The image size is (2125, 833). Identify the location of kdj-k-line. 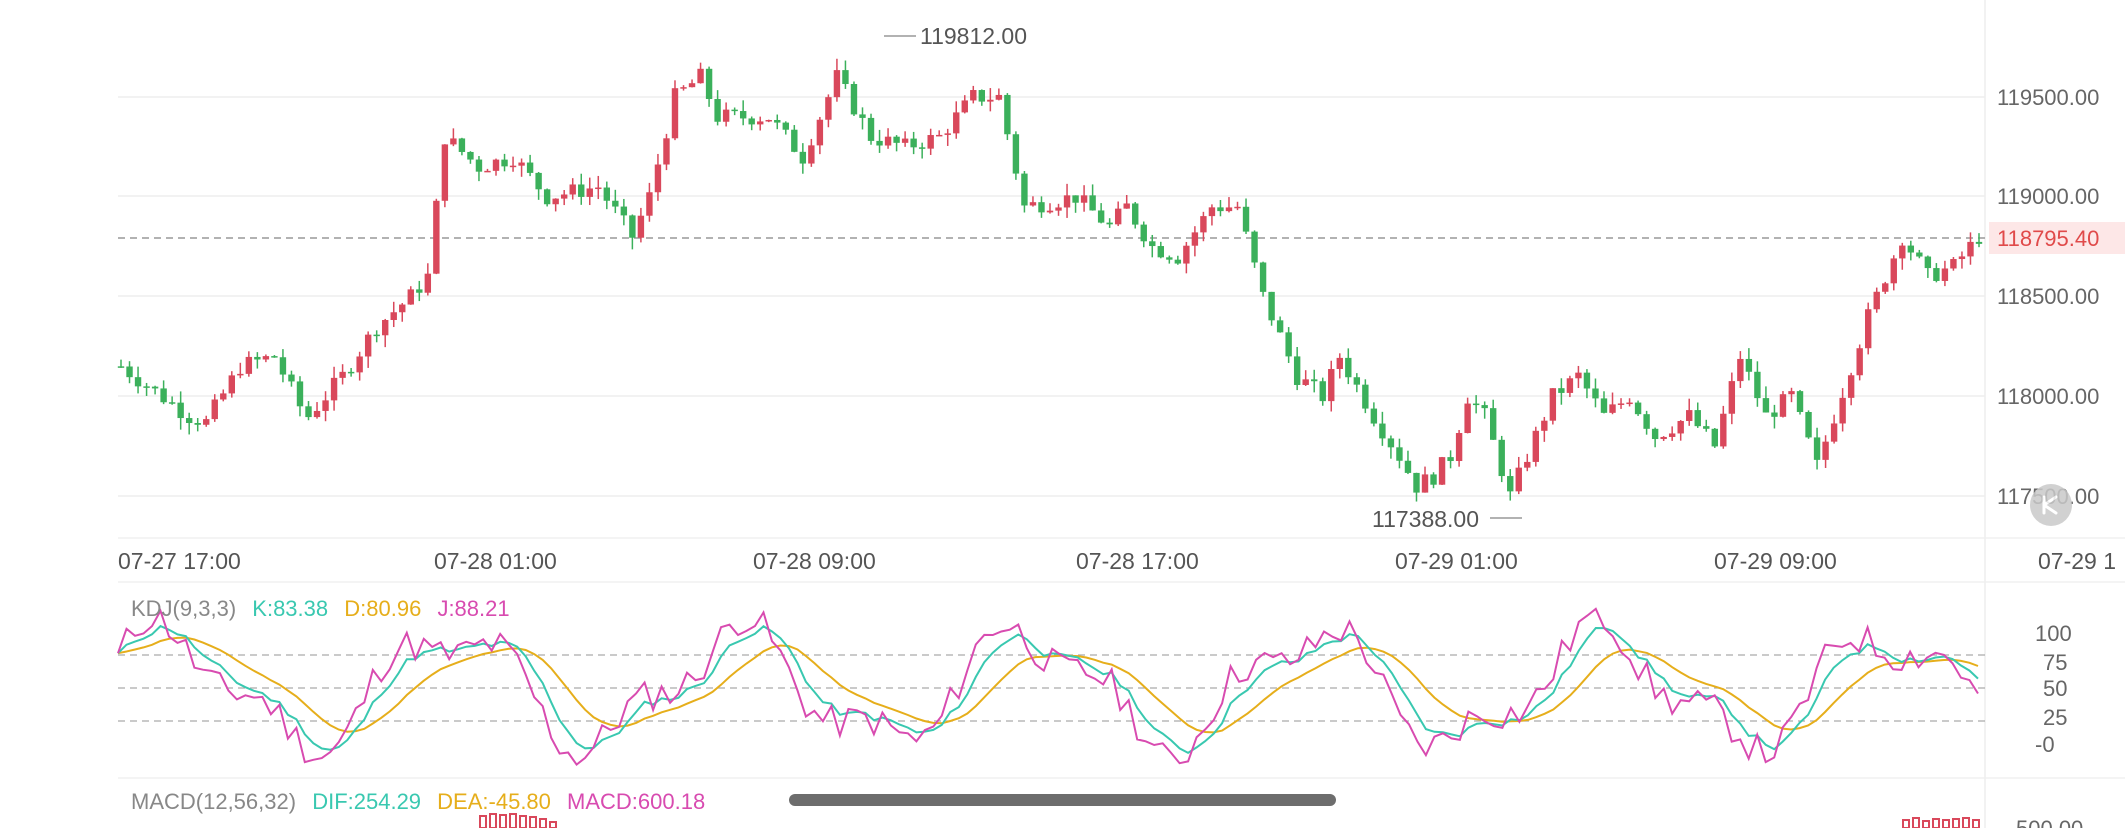
(1048, 689).